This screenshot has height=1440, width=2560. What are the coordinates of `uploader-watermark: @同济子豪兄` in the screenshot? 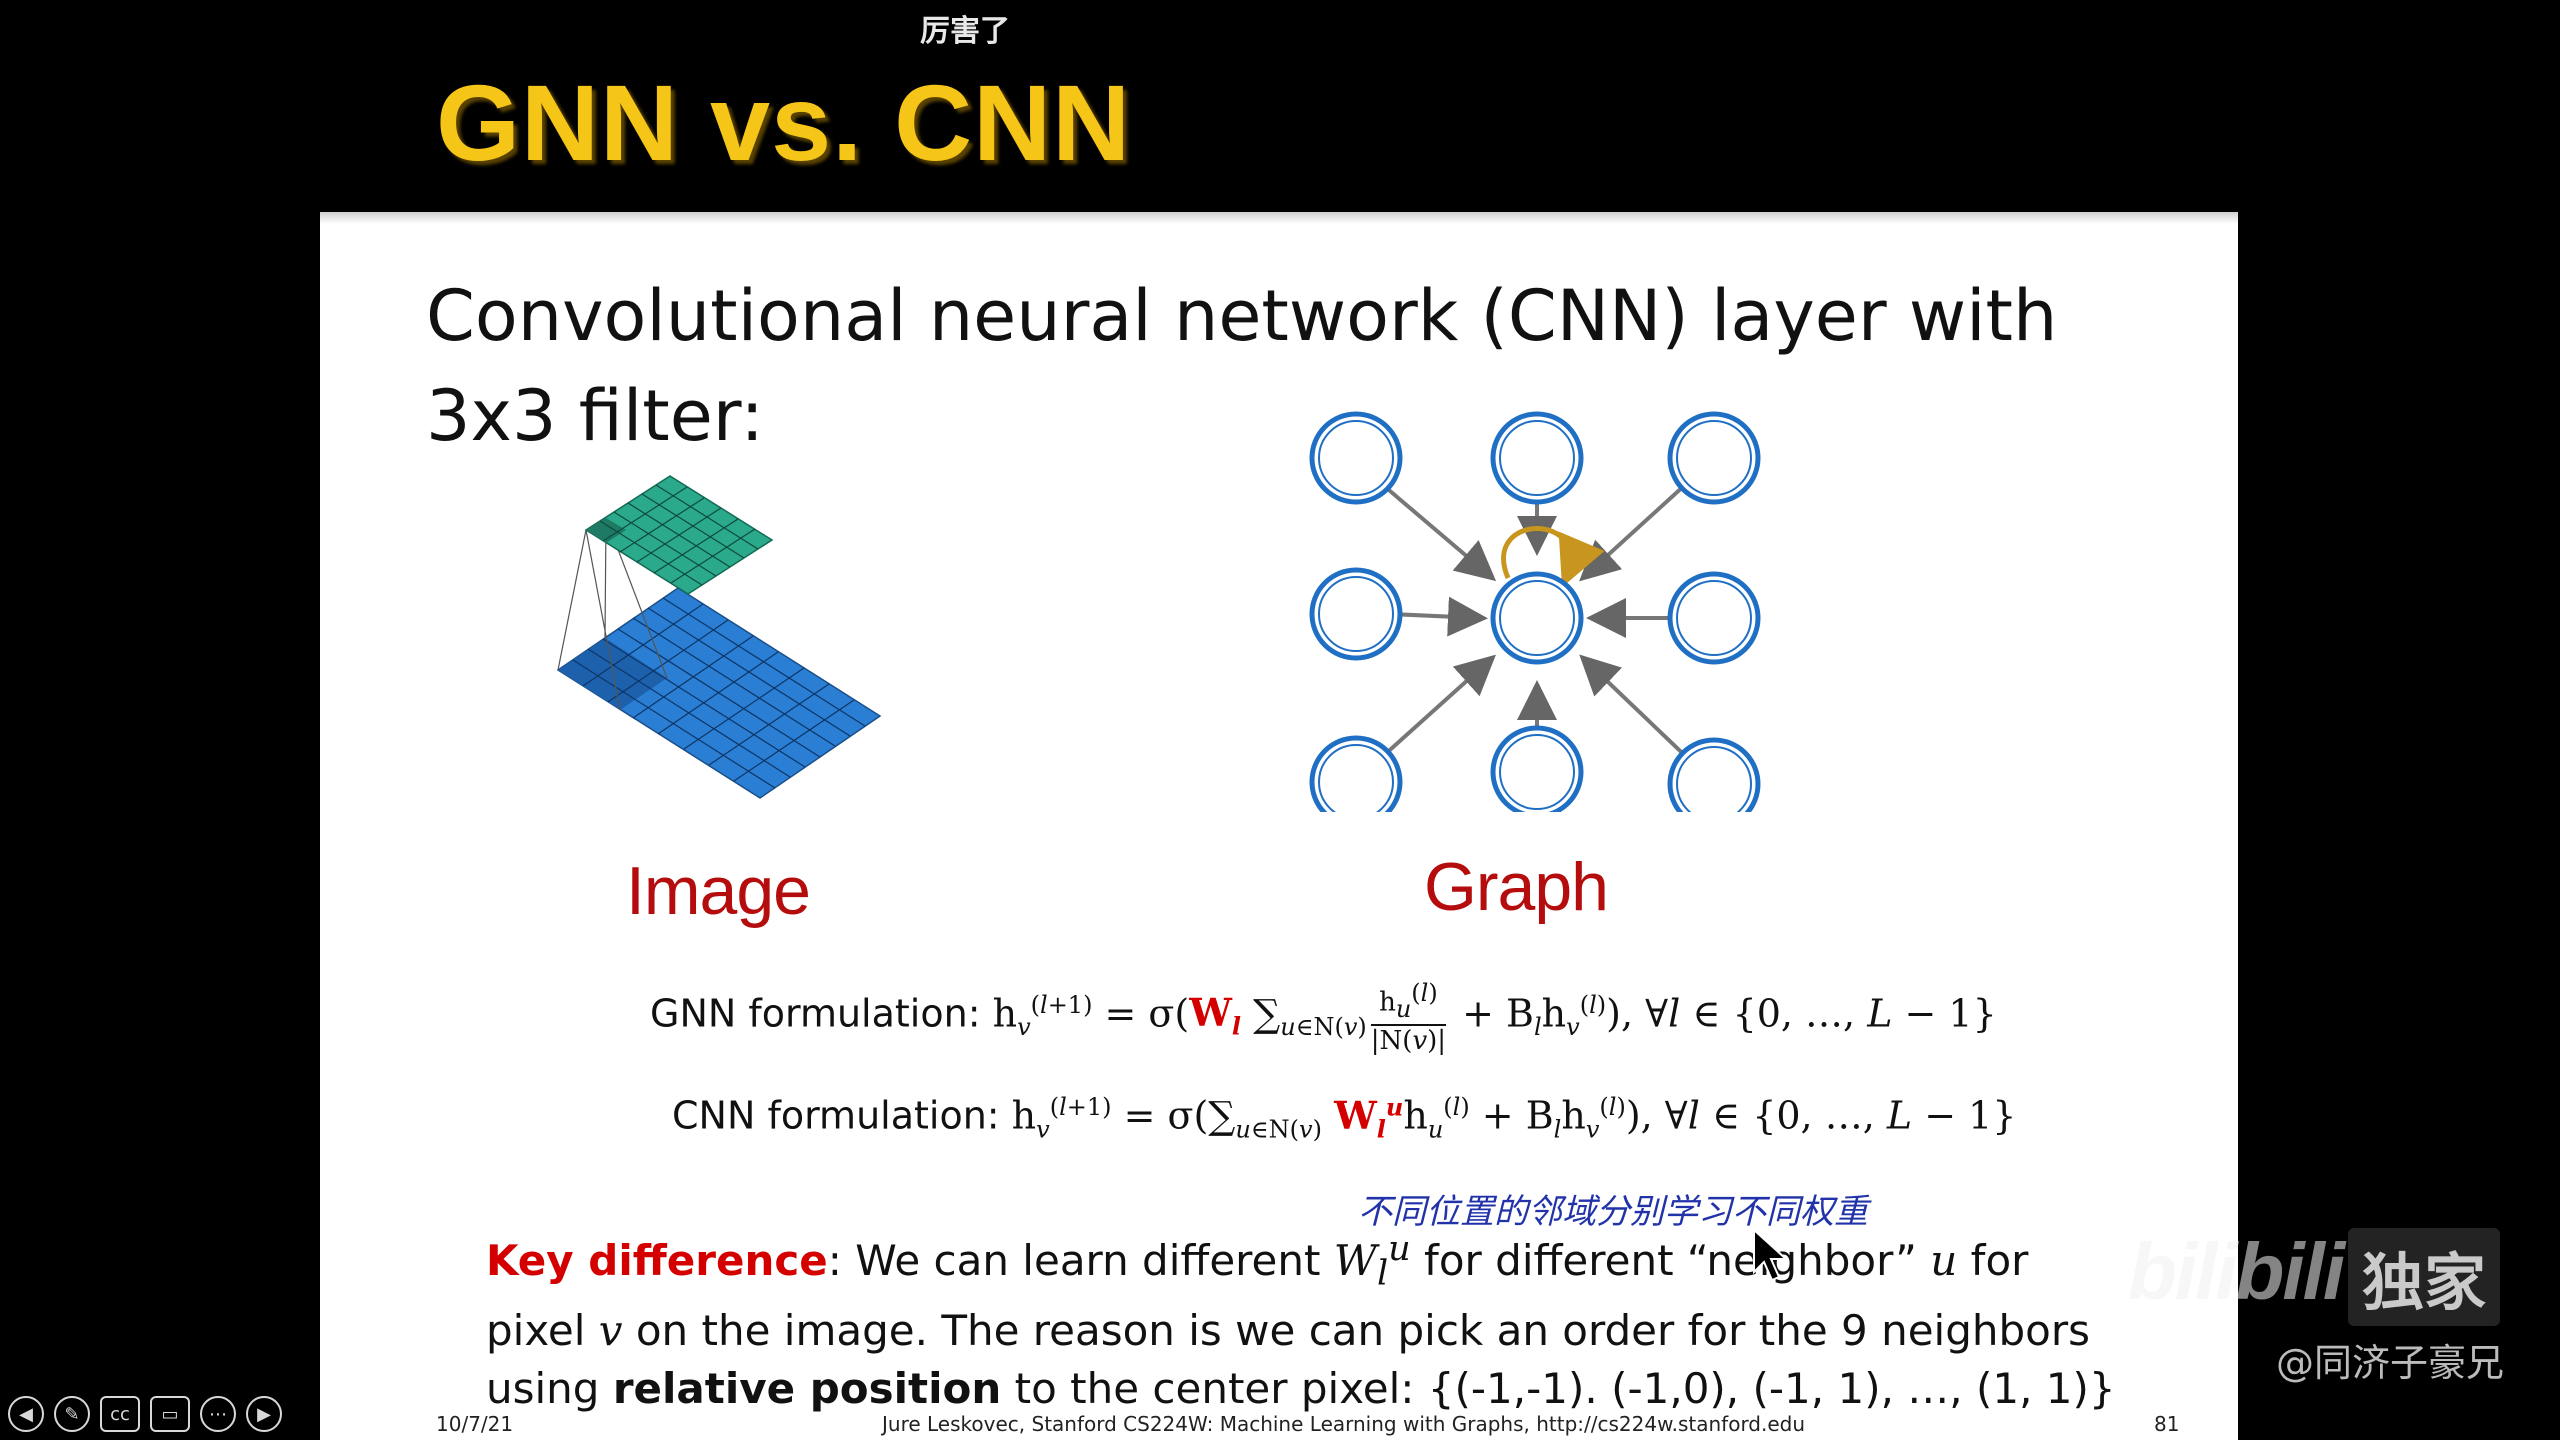 It's located at (2390, 1363).